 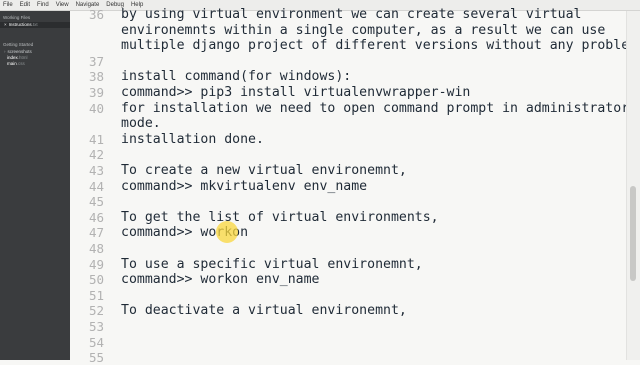 I want to click on tree-item-ext: .html, so click(x=22, y=57).